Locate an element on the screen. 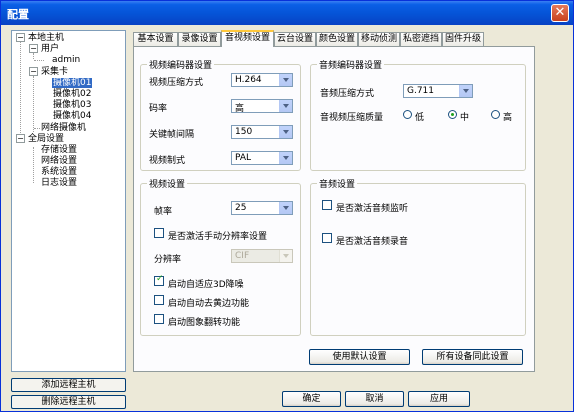 This screenshot has width=574, height=412. tree-camera-02: 摄像机02 is located at coordinates (72, 94).